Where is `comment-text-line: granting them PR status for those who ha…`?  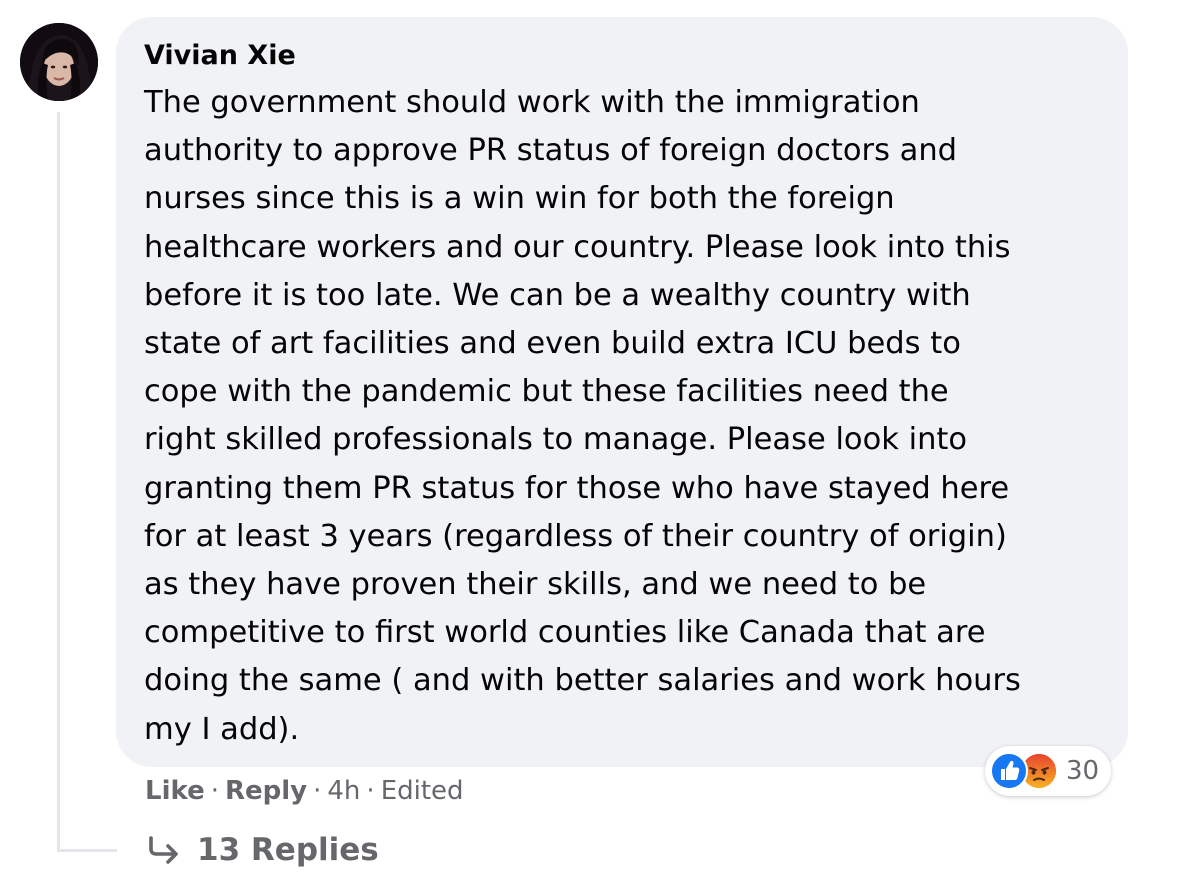
comment-text-line: granting them PR status for those who ha… is located at coordinates (577, 488).